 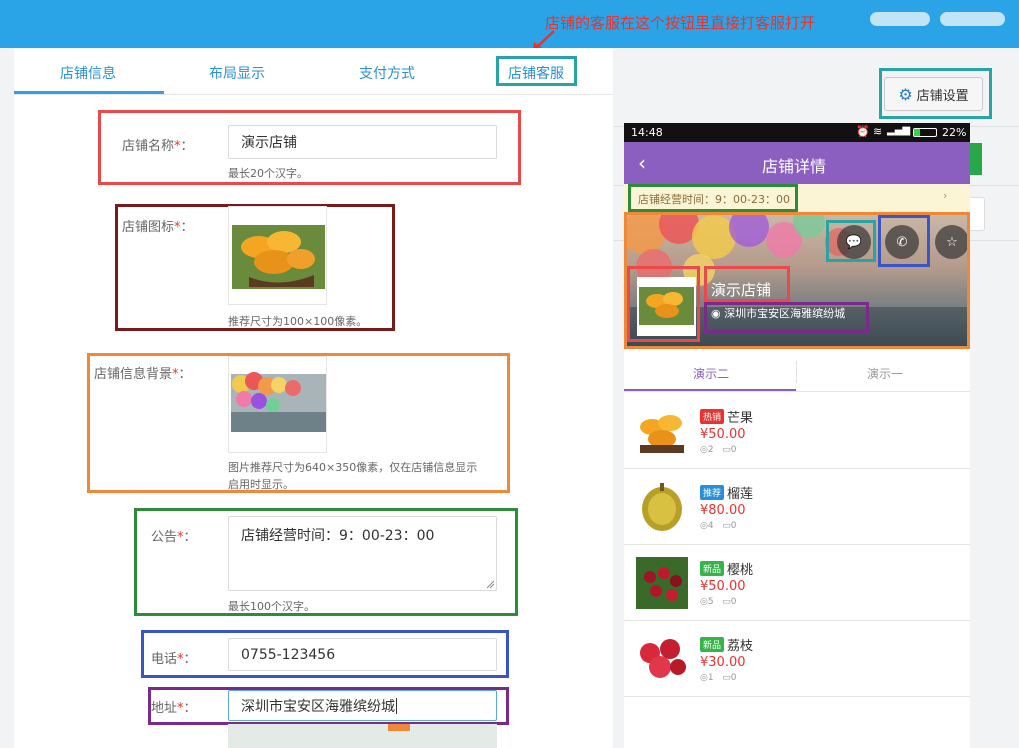 I want to click on icon-upload, so click(x=277, y=255).